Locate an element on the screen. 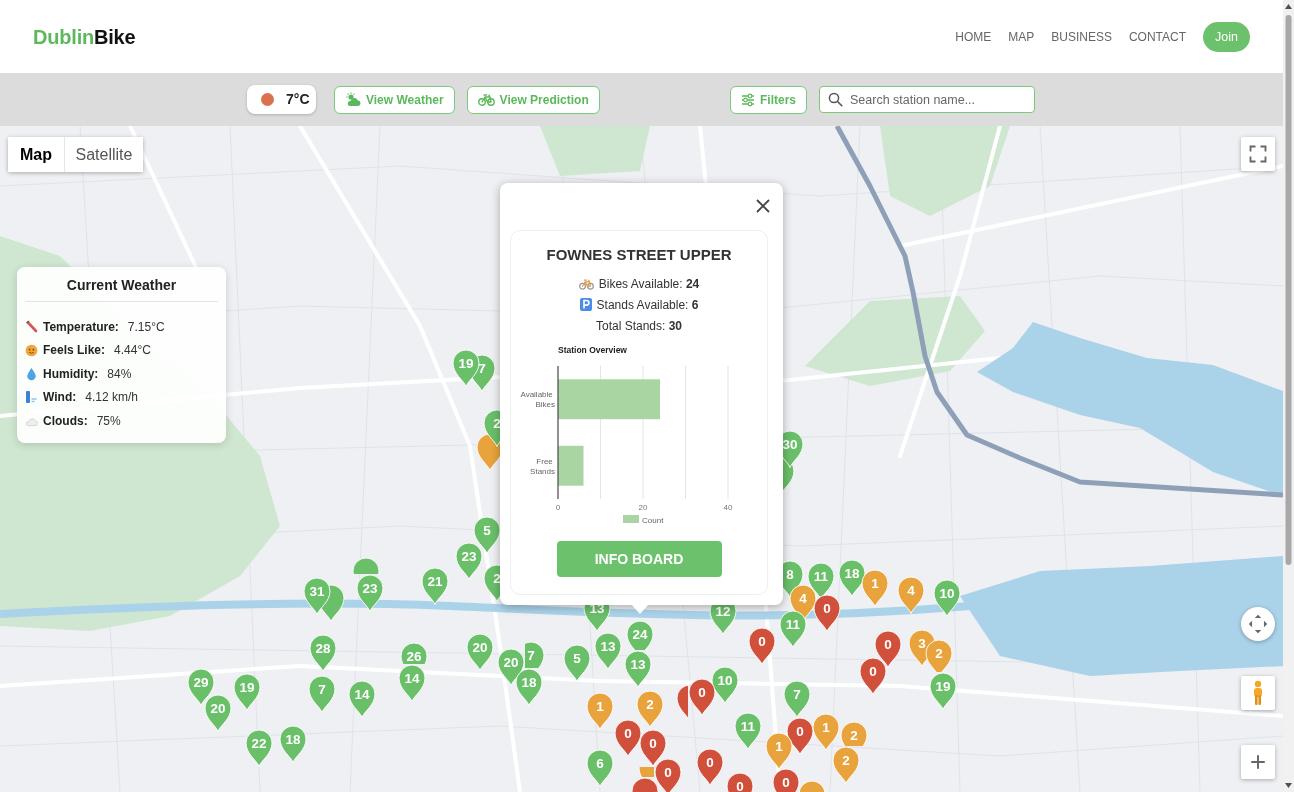  weather-label: Feels Like: is located at coordinates (74, 351).